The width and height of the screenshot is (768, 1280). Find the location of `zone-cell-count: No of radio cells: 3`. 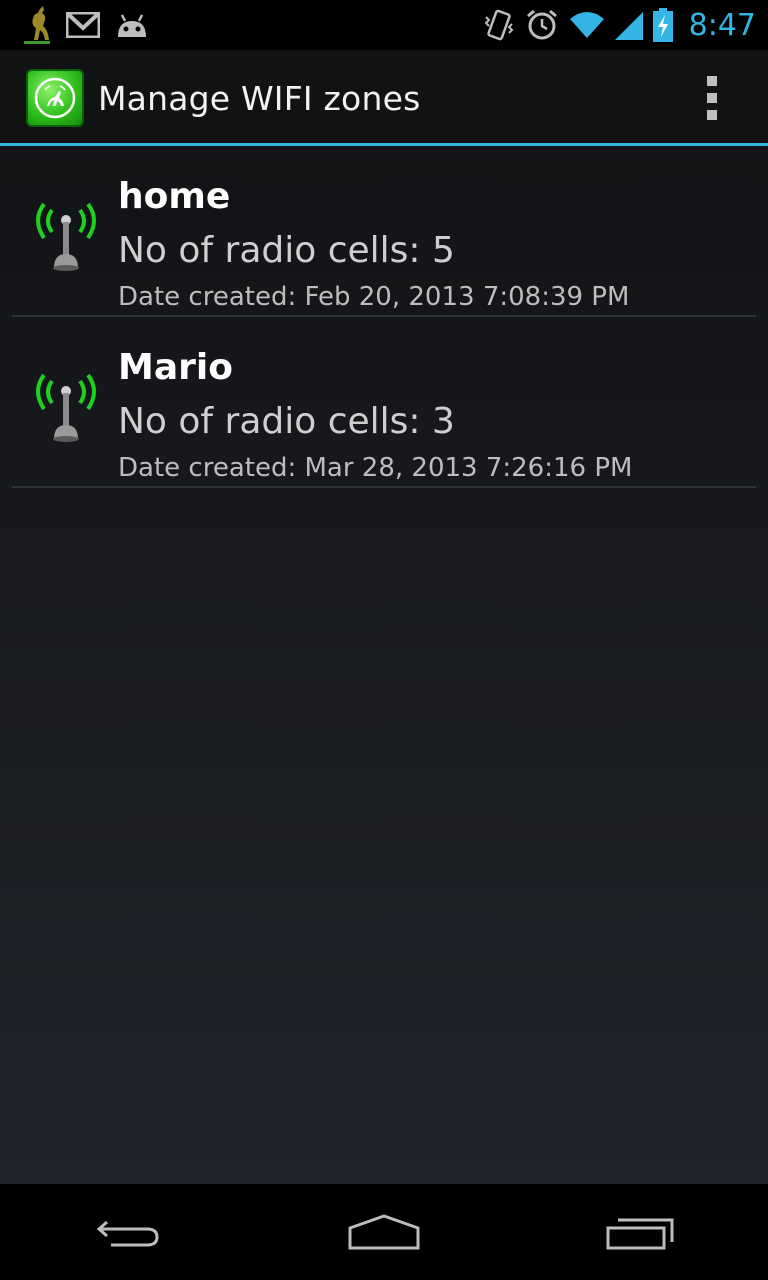

zone-cell-count: No of radio cells: 3 is located at coordinates (286, 421).